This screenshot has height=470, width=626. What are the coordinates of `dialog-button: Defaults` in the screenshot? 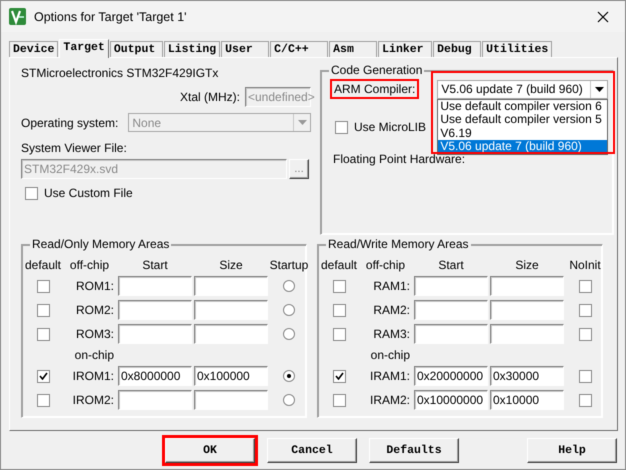 It's located at (414, 450).